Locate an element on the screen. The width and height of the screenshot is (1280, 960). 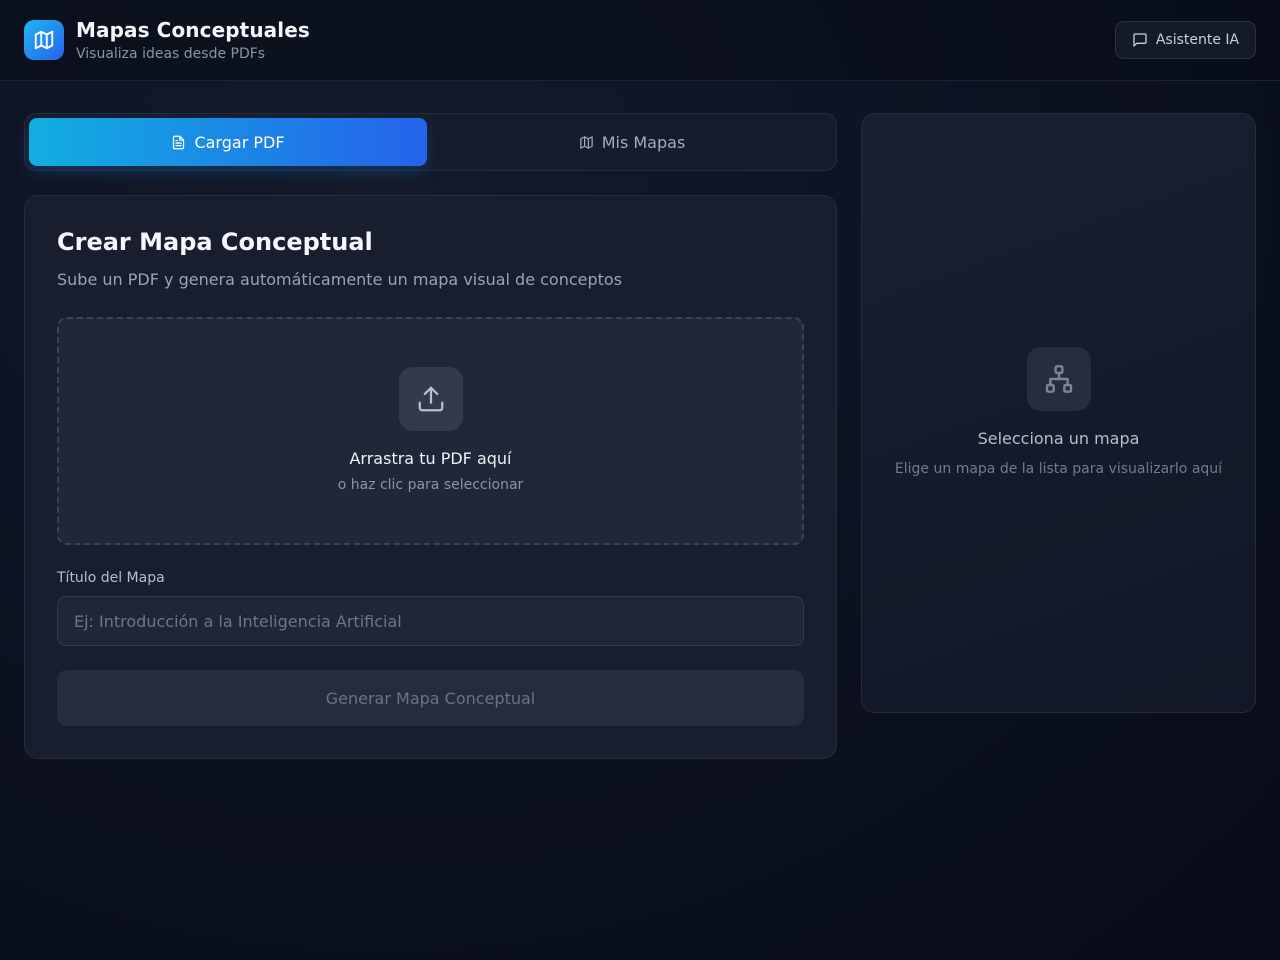
assistant-button-label: Asistente IA is located at coordinates (1197, 40).